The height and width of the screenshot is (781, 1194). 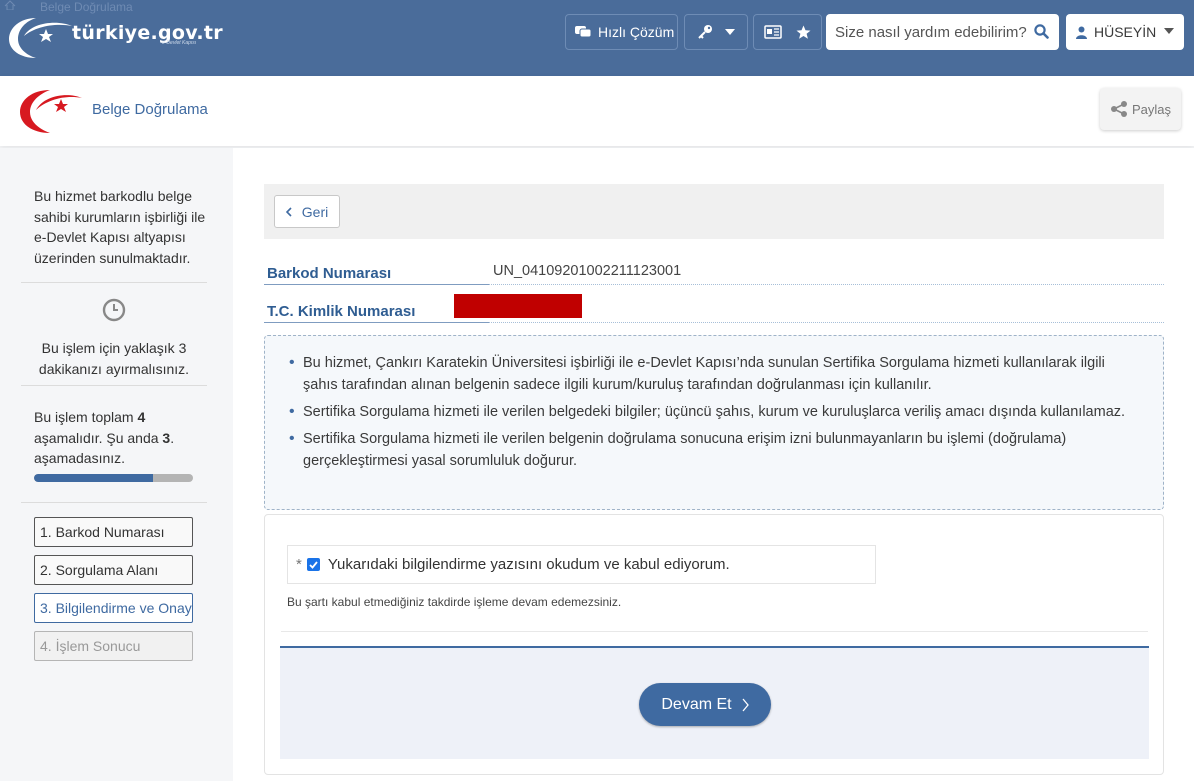 What do you see at coordinates (714, 266) in the screenshot?
I see `barcode-row: Barkod Numarası UN_04109201002211123001` at bounding box center [714, 266].